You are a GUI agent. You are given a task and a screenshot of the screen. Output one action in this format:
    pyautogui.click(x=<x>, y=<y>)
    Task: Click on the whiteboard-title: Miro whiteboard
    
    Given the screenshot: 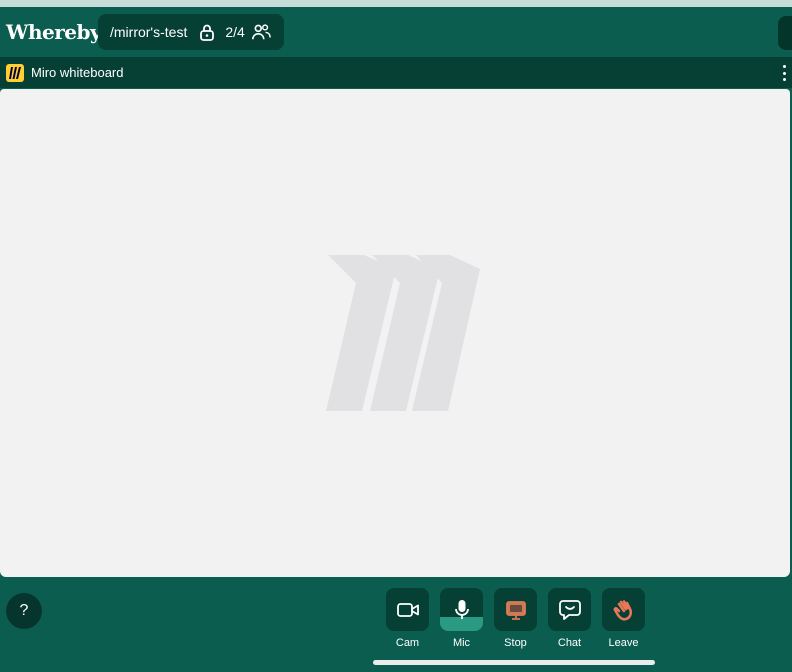 What is the action you would take?
    pyautogui.click(x=77, y=72)
    